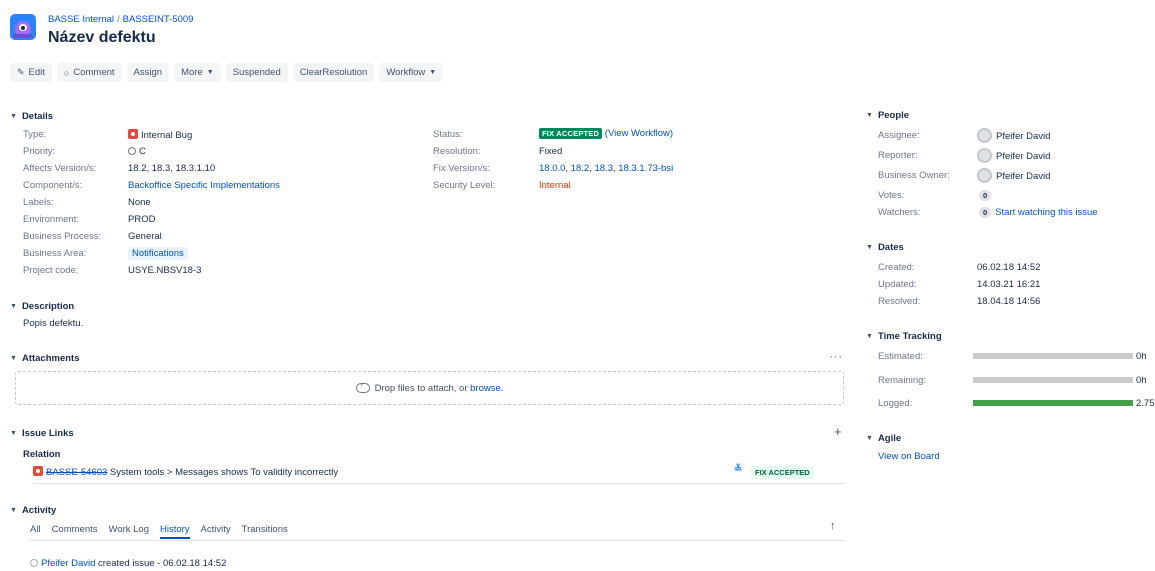  Describe the element at coordinates (31, 116) in the screenshot. I see `details-section-toggle: ▼ Details` at that location.